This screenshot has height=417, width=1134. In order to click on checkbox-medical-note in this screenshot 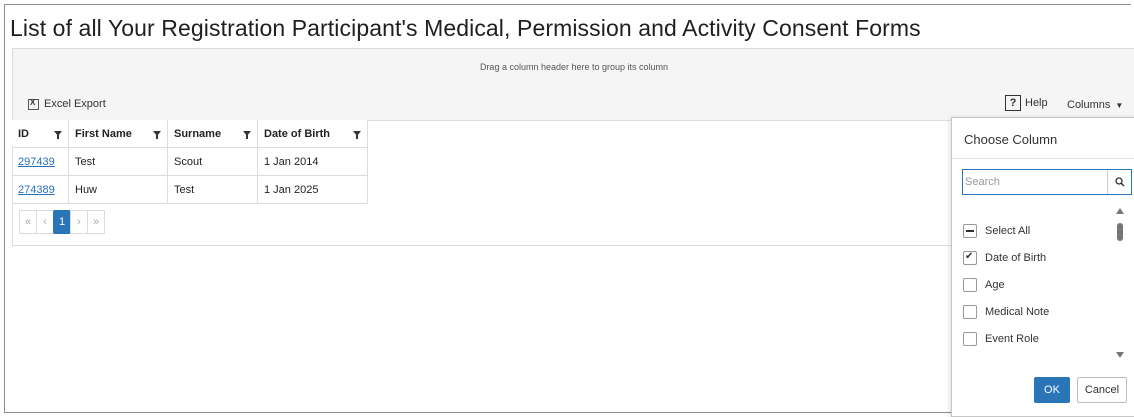, I will do `click(970, 311)`.